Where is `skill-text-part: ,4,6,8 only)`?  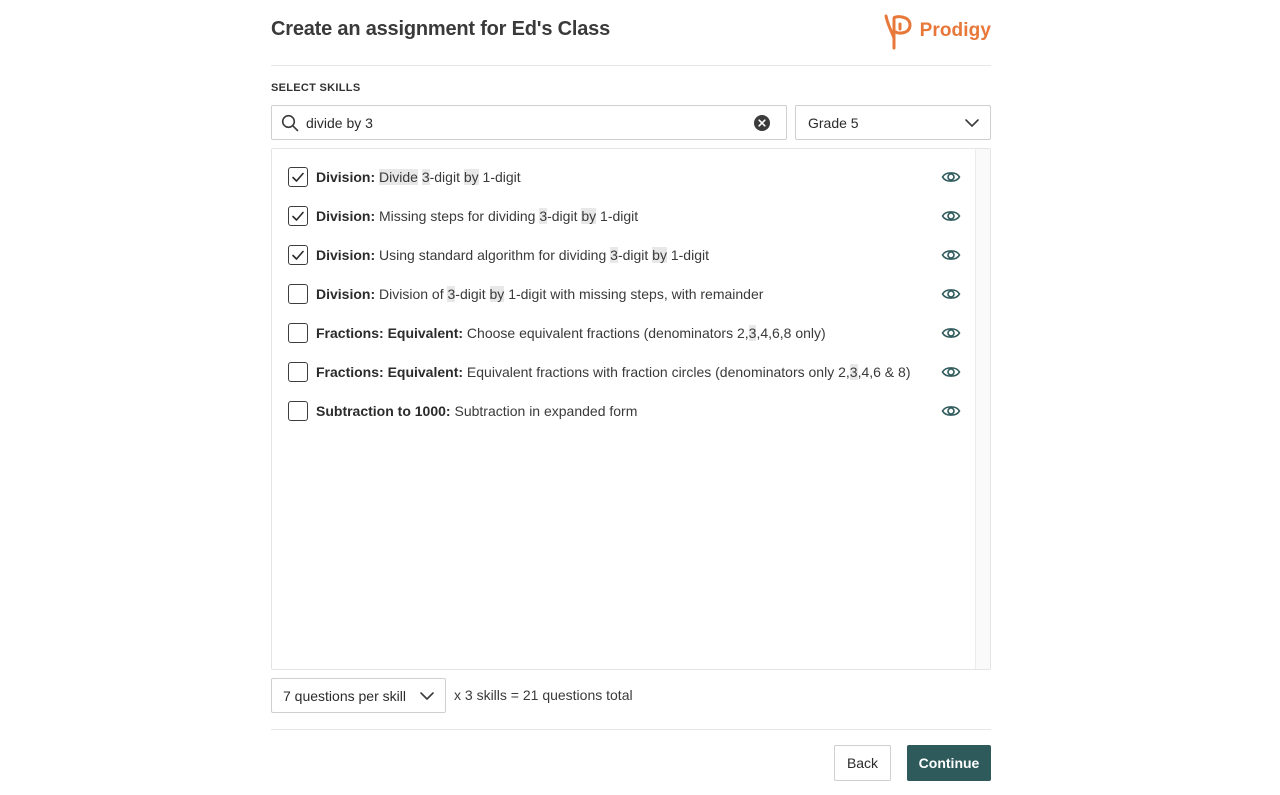 skill-text-part: ,4,6,8 only) is located at coordinates (791, 333).